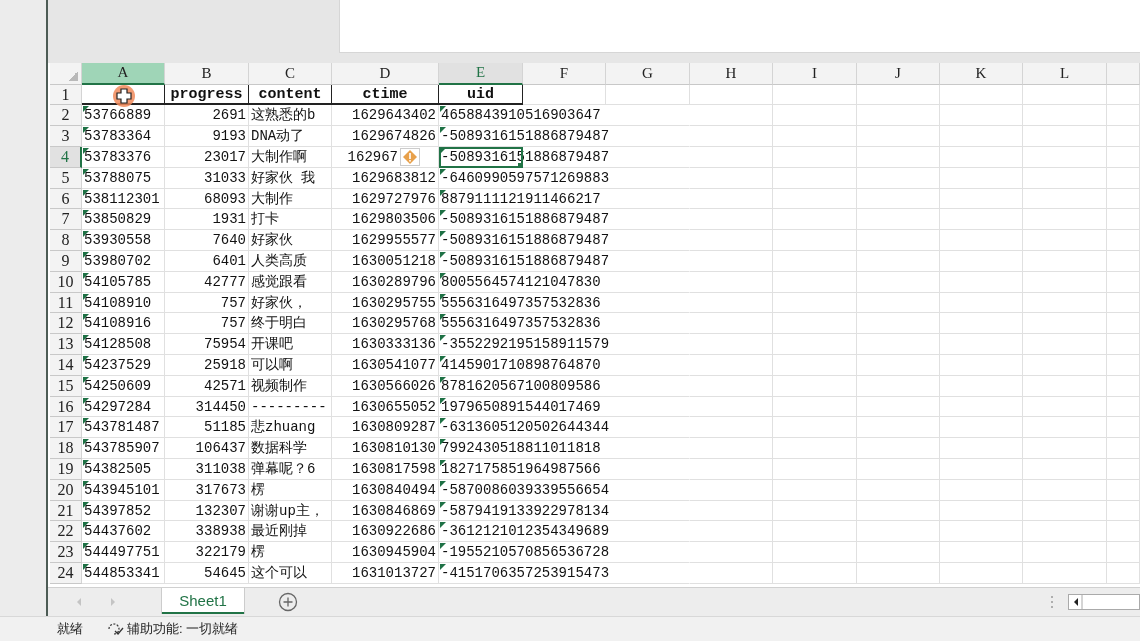 This screenshot has width=1140, height=641. Describe the element at coordinates (385, 449) in the screenshot. I see `table-cell: 1630810130` at that location.